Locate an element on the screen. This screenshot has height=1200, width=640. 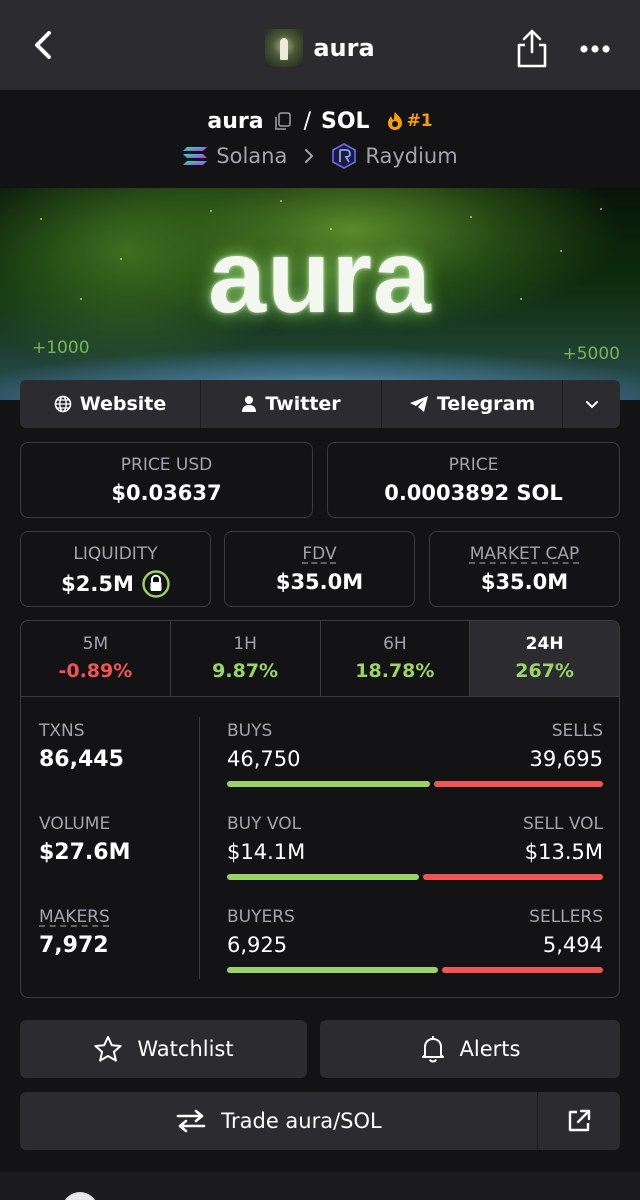
network-name: Solana is located at coordinates (251, 156).